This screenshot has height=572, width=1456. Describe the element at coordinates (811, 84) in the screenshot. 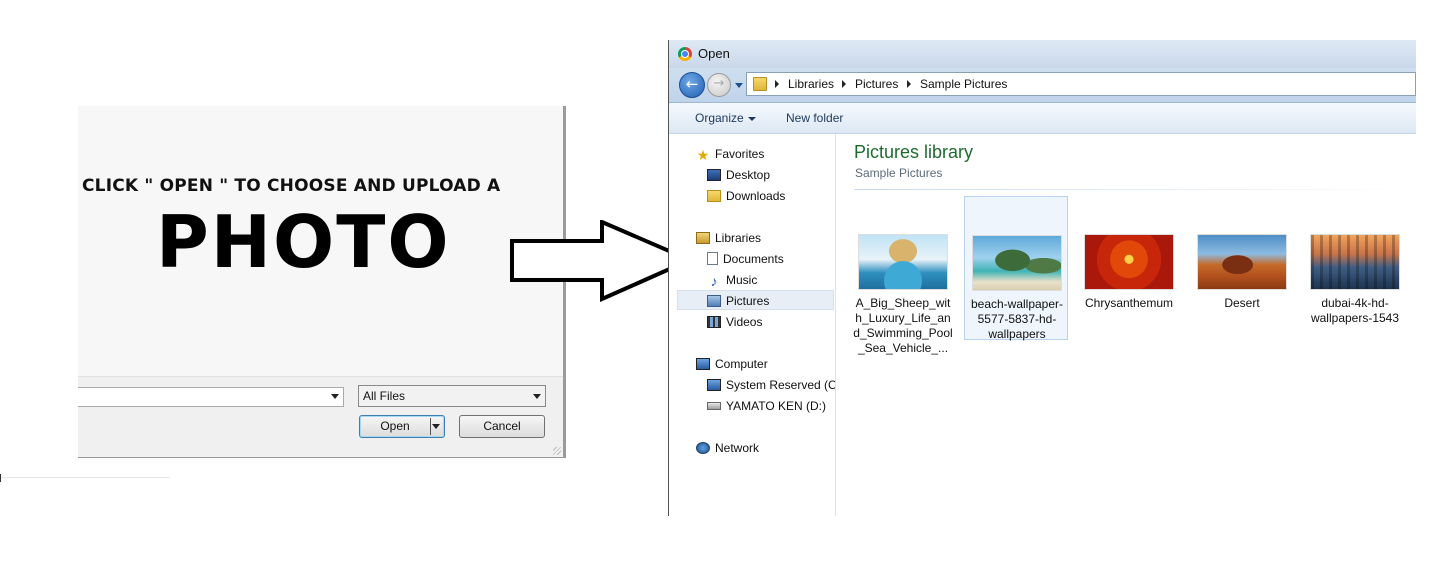

I see `breadcrumb-libraries: Libraries` at that location.